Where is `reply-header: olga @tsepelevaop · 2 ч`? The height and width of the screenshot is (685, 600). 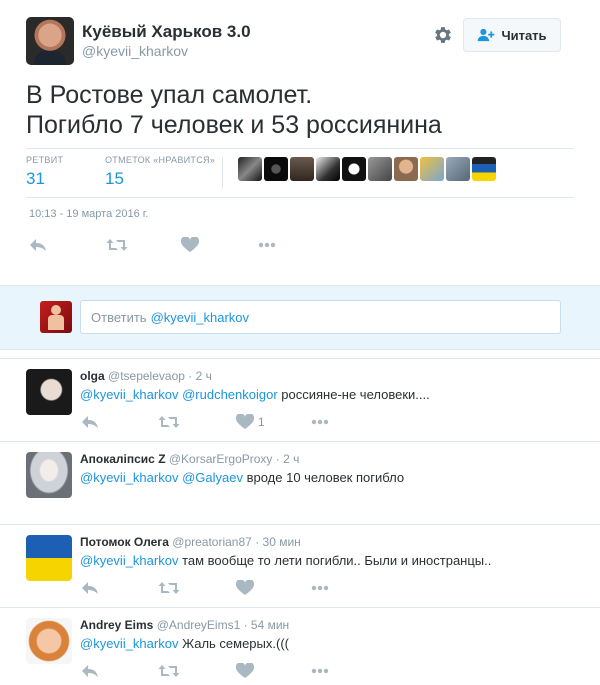 reply-header: olga @tsepelevaop · 2 ч is located at coordinates (146, 376).